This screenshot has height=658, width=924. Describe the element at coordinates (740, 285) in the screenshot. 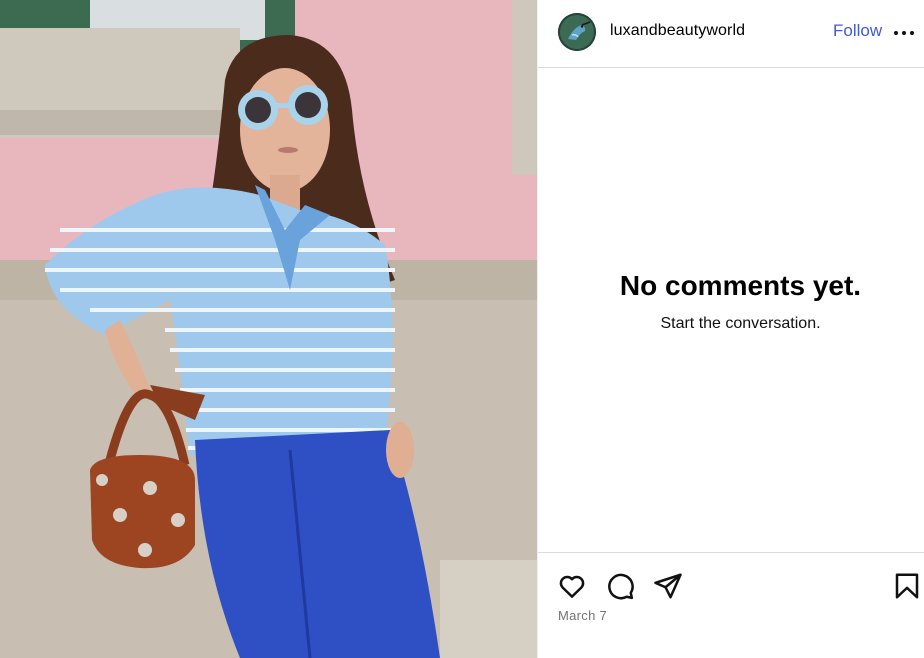

I see `no-comments-title: No comments yet.` at that location.